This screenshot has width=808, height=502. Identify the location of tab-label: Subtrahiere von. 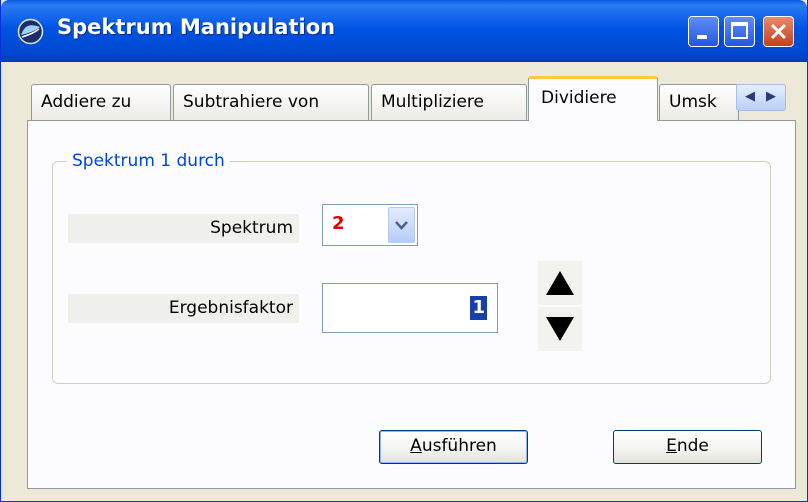
(251, 102).